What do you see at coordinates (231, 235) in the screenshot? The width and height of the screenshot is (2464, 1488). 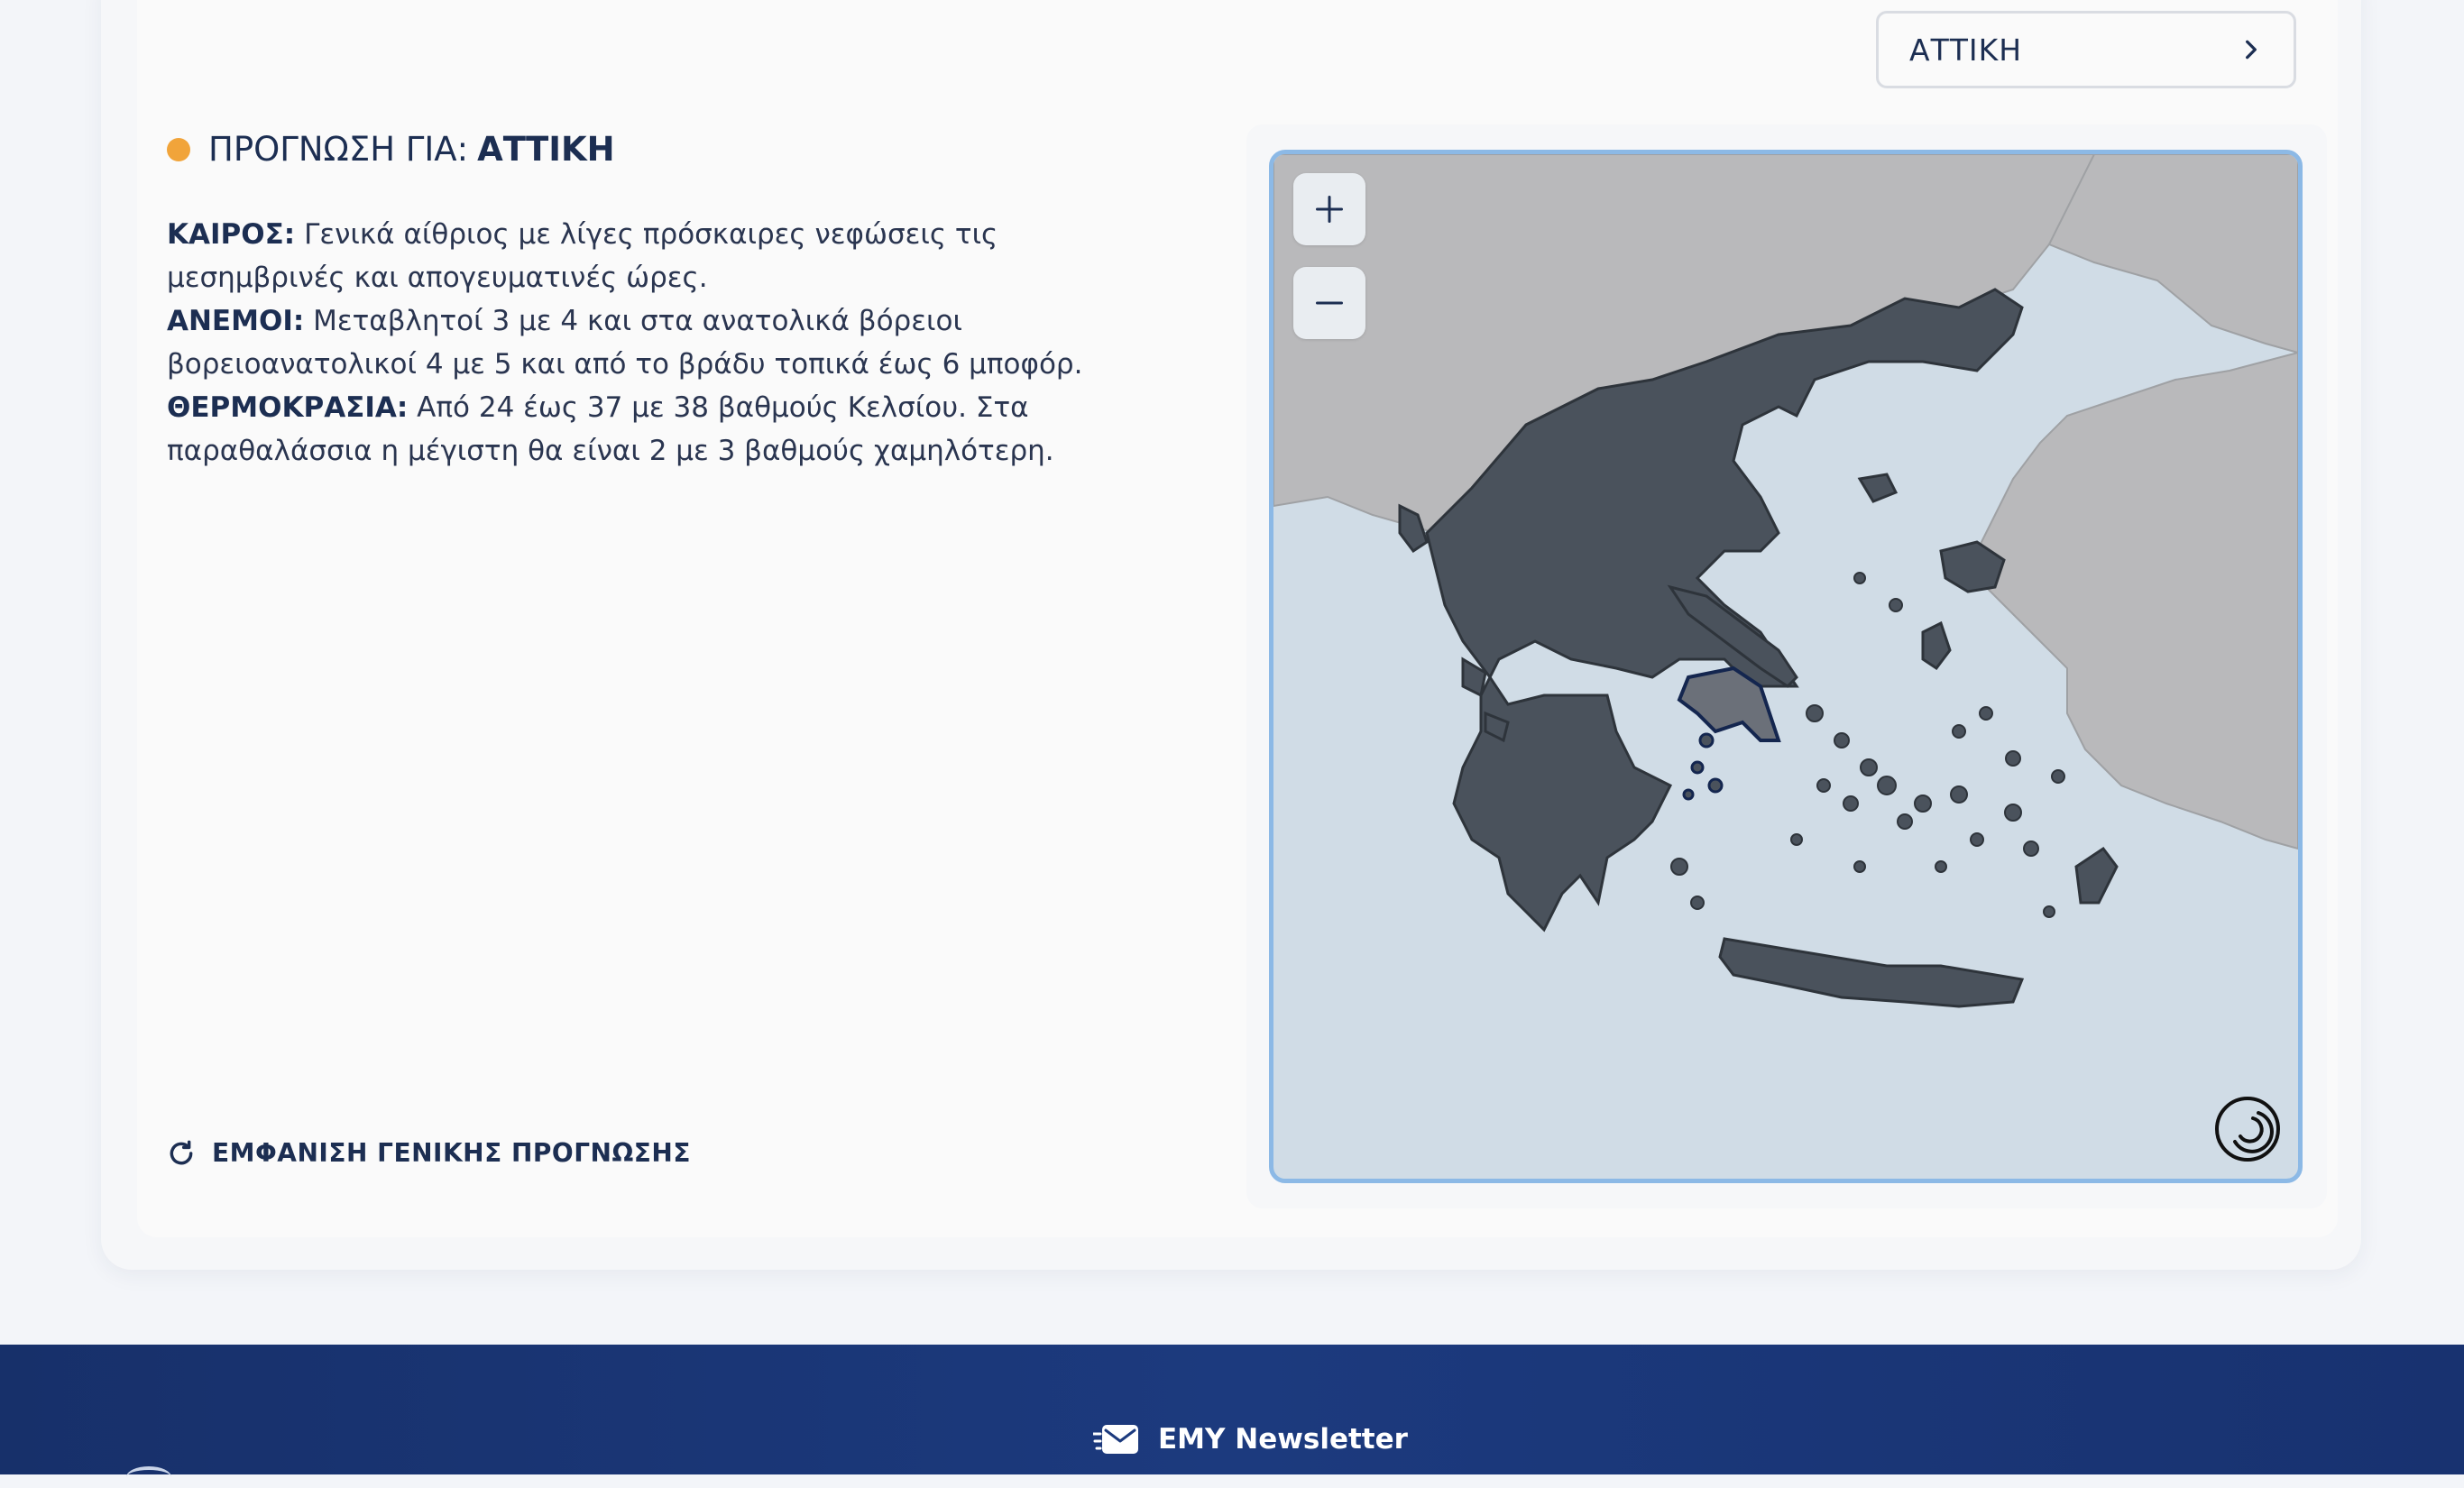 I see `weather-label: ΚΑΙΡΟΣ:` at bounding box center [231, 235].